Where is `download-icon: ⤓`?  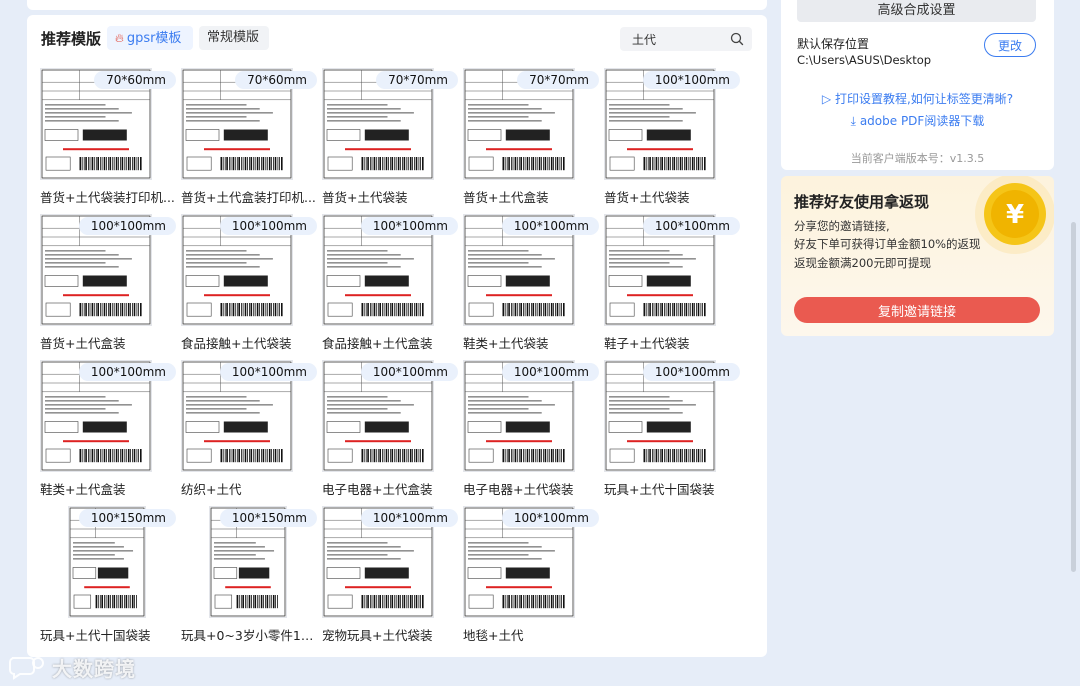
download-icon: ⤓ is located at coordinates (853, 121).